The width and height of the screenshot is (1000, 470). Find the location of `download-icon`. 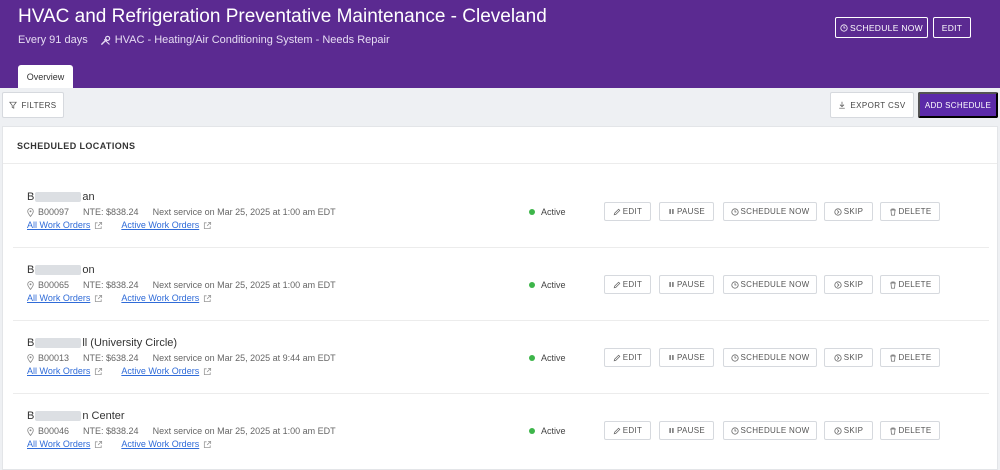

download-icon is located at coordinates (842, 105).